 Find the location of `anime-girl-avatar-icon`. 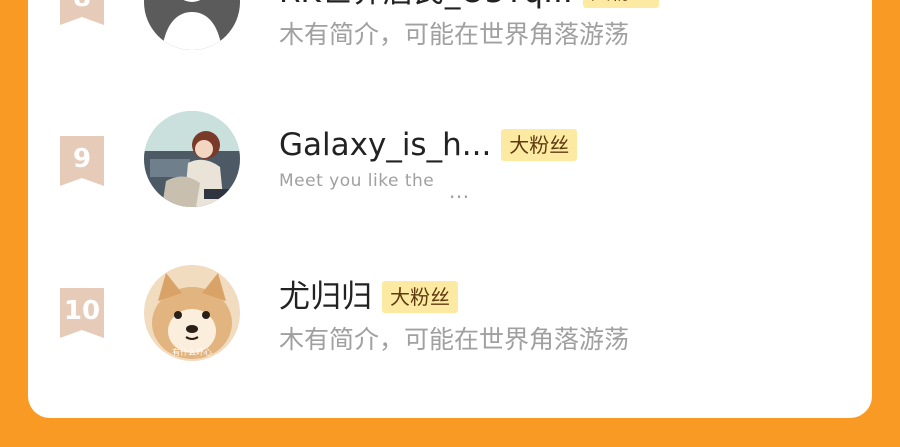

anime-girl-avatar-icon is located at coordinates (192, 159).